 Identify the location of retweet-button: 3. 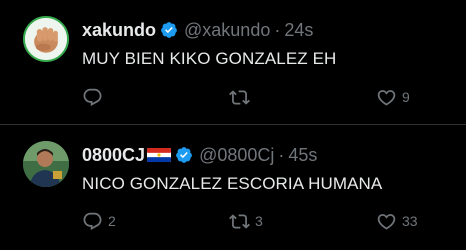
(246, 221).